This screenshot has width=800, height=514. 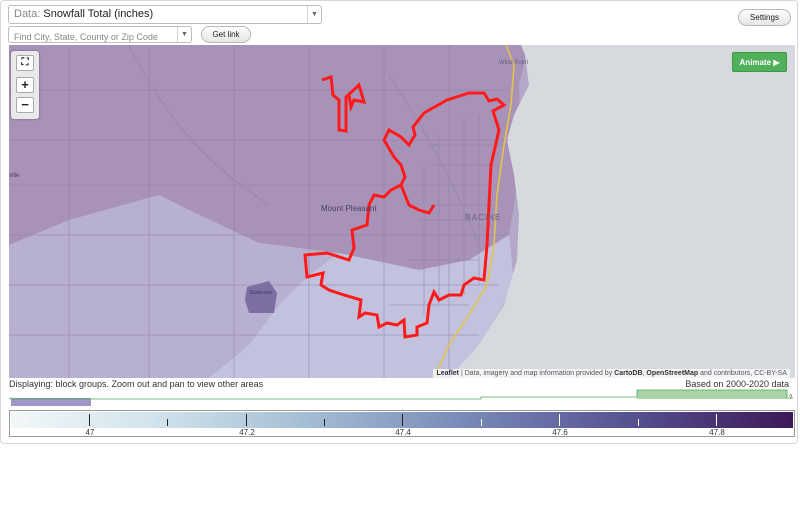 What do you see at coordinates (25, 63) in the screenshot?
I see `fullscreen-icon: ⛶` at bounding box center [25, 63].